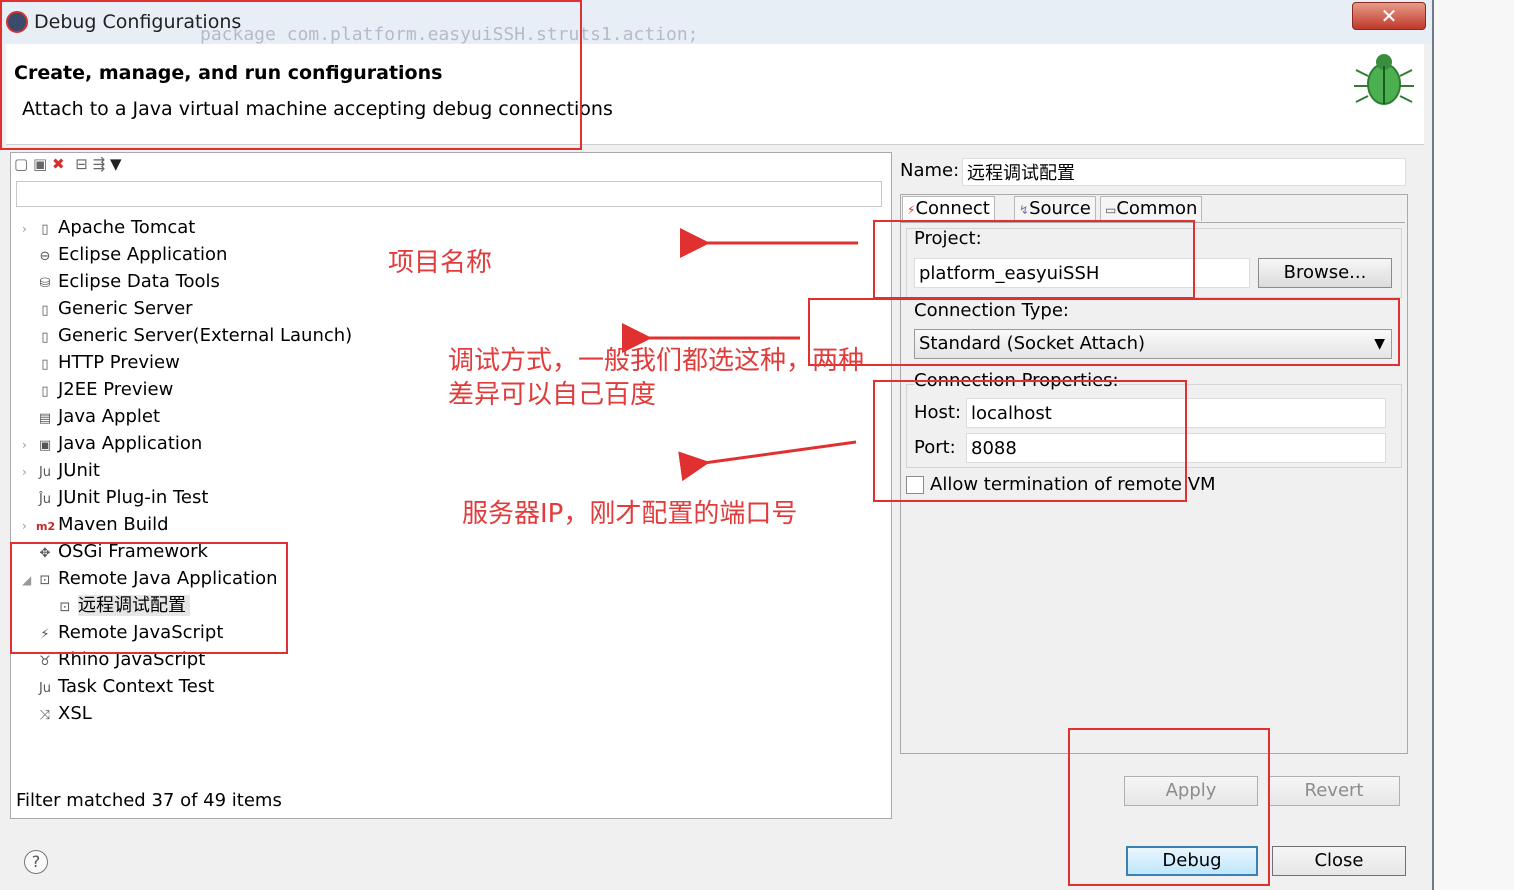 This screenshot has height=890, width=1514. What do you see at coordinates (99, 164) in the screenshot?
I see `filter-config-icon: ⇶` at bounding box center [99, 164].